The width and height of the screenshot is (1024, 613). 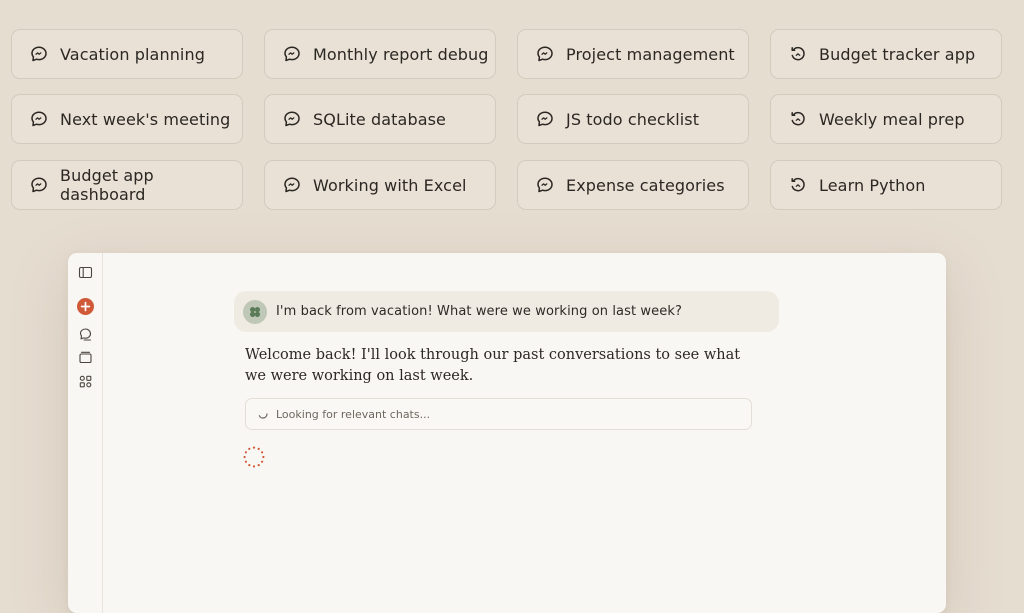 What do you see at coordinates (85, 433) in the screenshot?
I see `icon-sidebar` at bounding box center [85, 433].